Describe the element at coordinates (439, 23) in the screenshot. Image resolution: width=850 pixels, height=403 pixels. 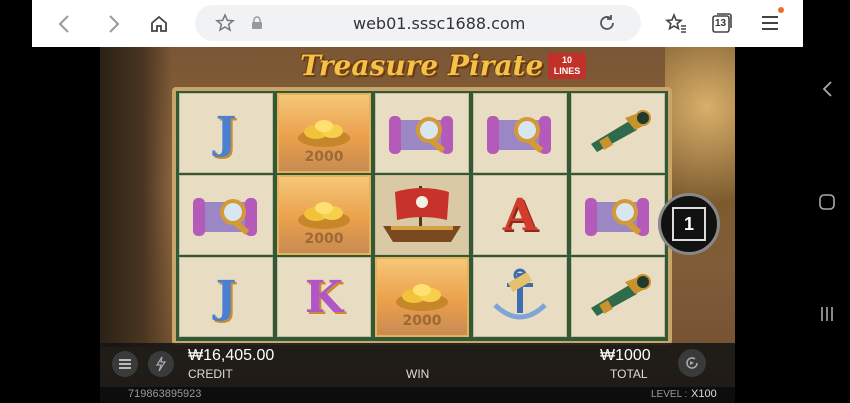
I see `url-text: web01.sssc1688.com` at that location.